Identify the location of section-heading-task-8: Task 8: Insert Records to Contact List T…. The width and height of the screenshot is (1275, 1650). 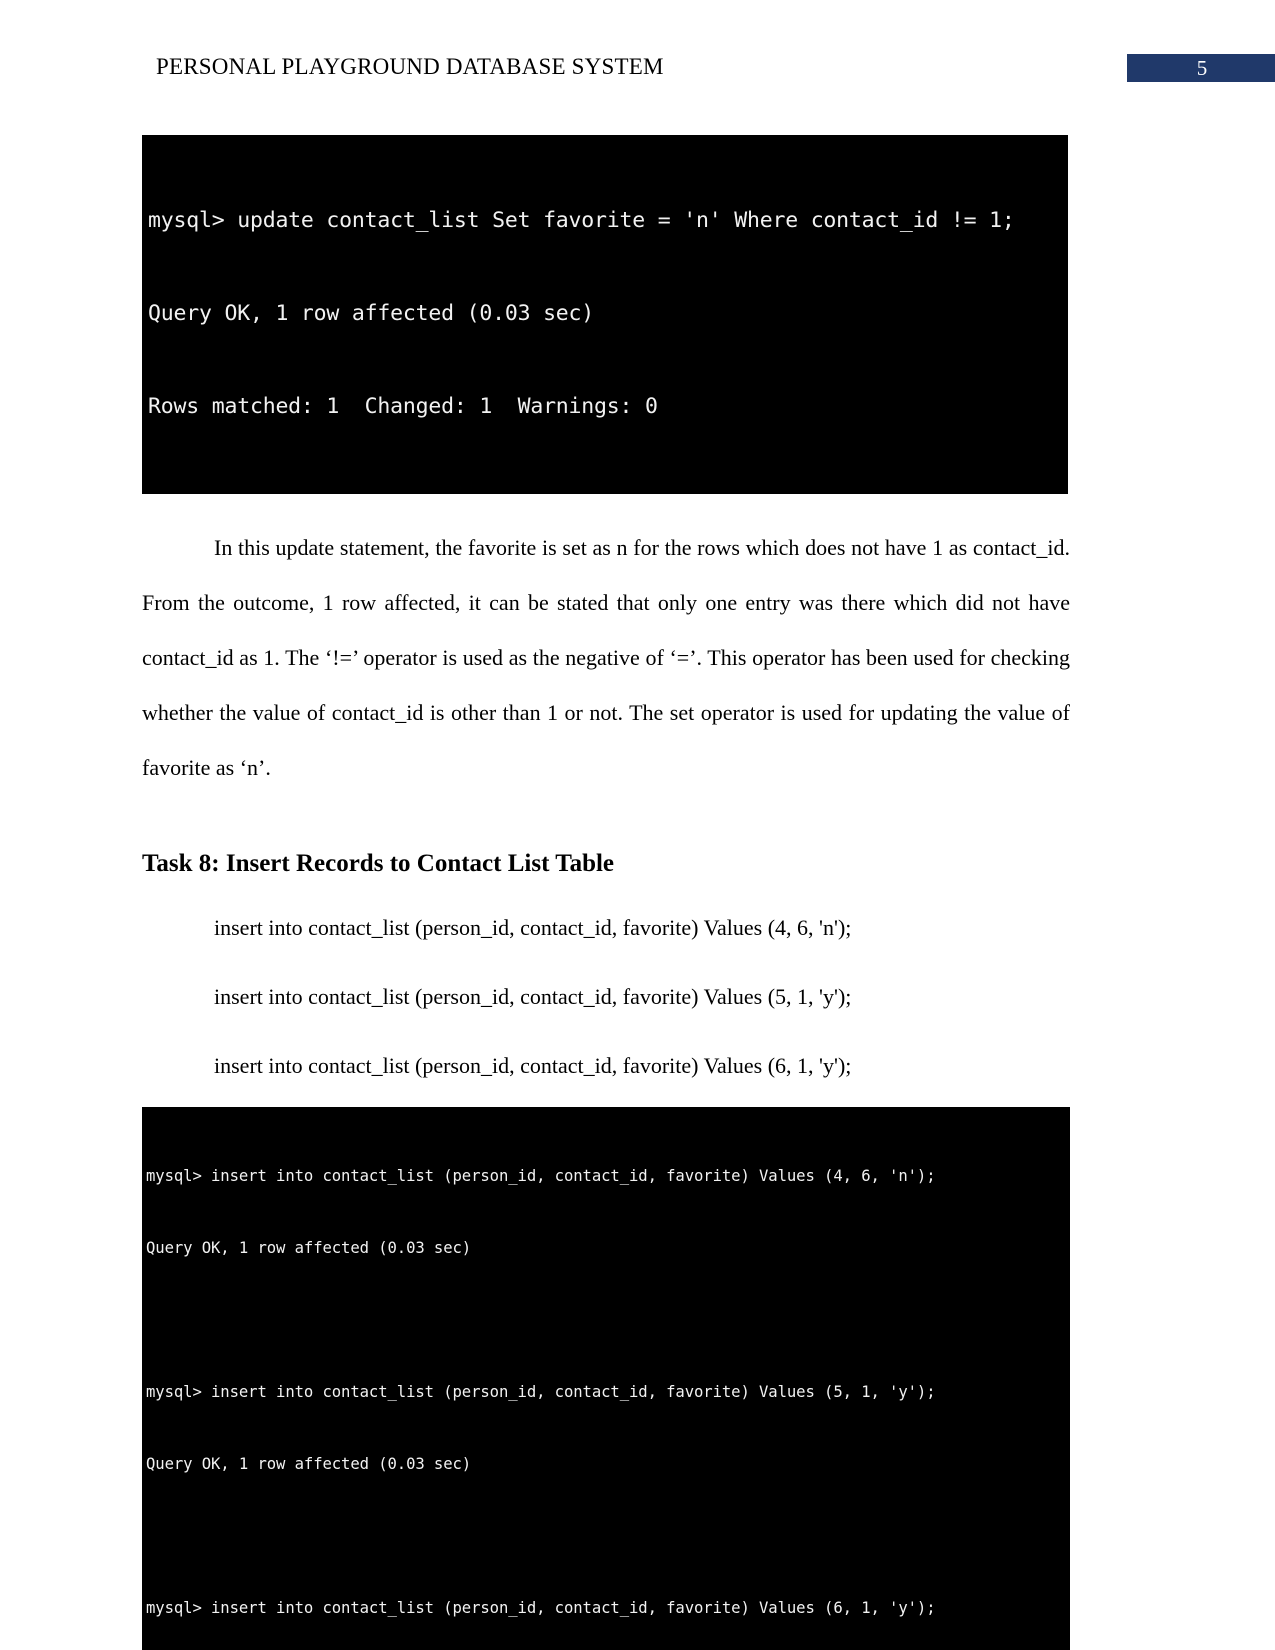
(378, 863).